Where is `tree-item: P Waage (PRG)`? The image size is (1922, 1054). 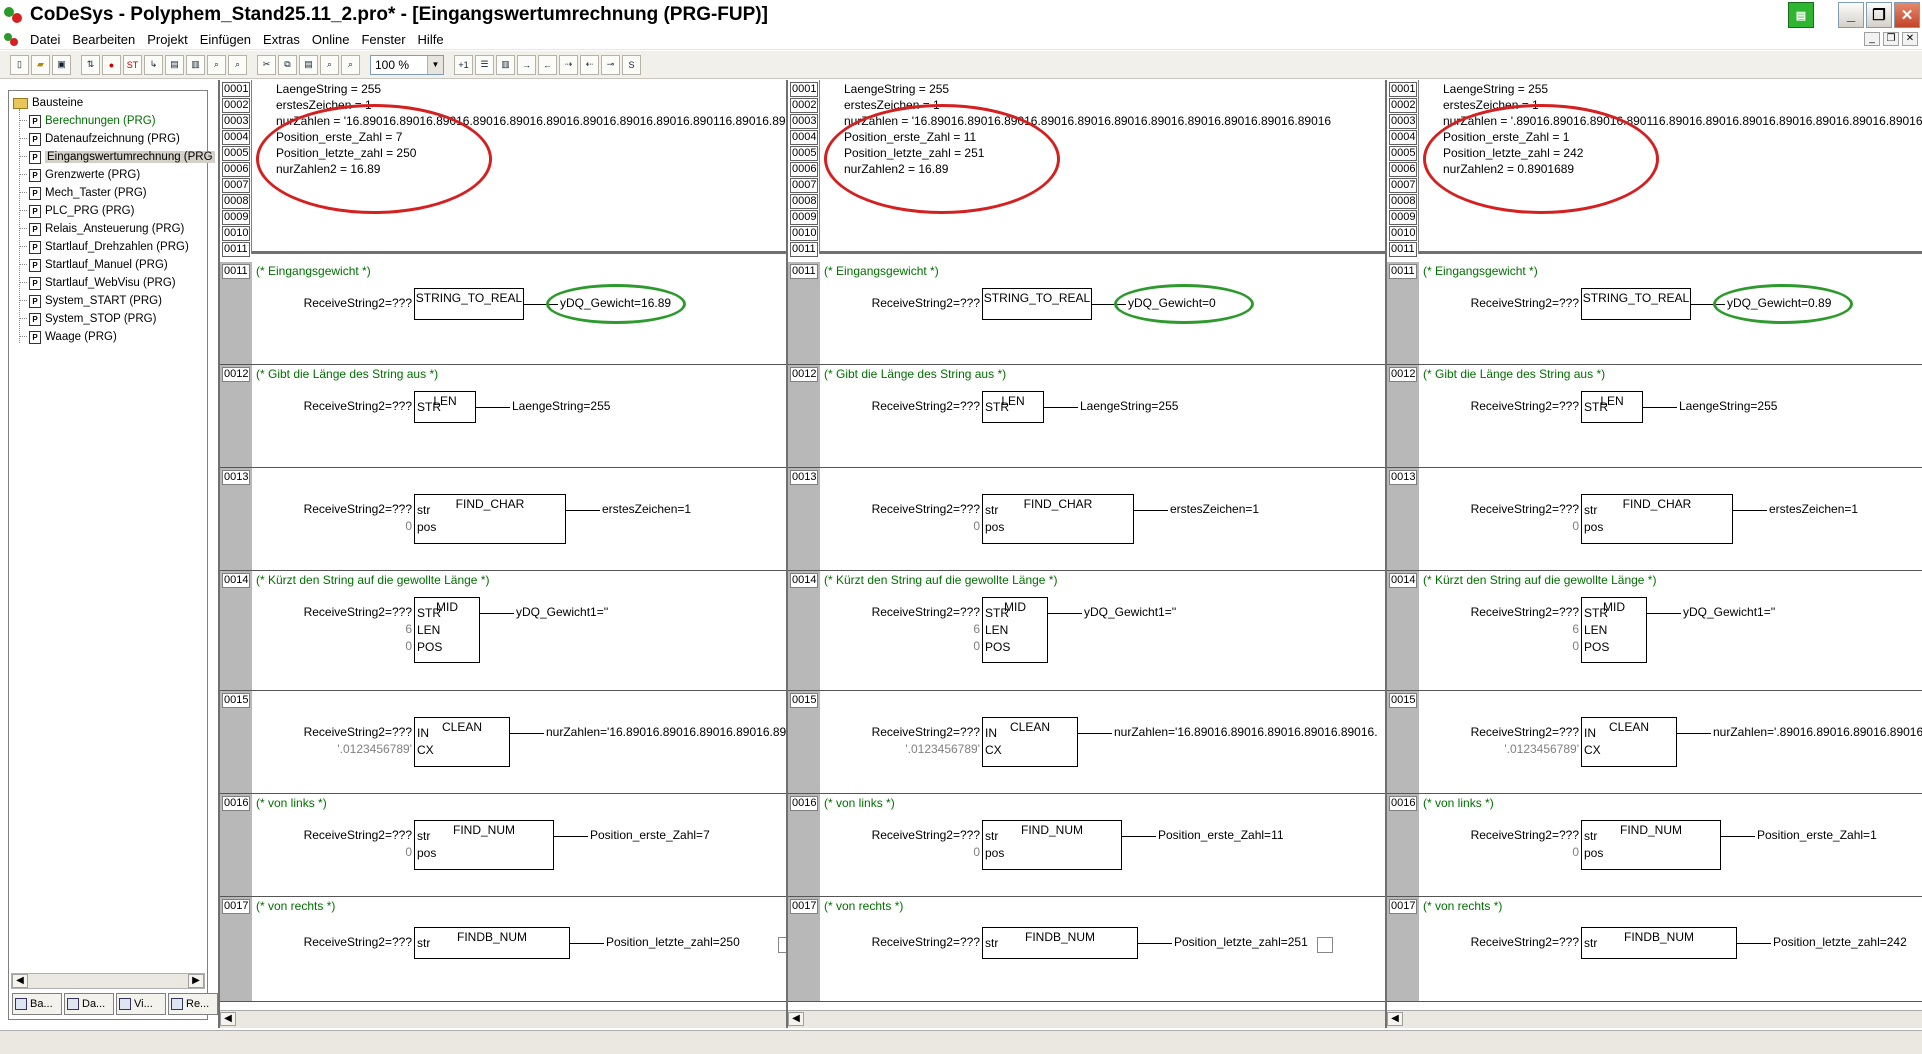 tree-item: P Waage (PRG) is located at coordinates (68, 337).